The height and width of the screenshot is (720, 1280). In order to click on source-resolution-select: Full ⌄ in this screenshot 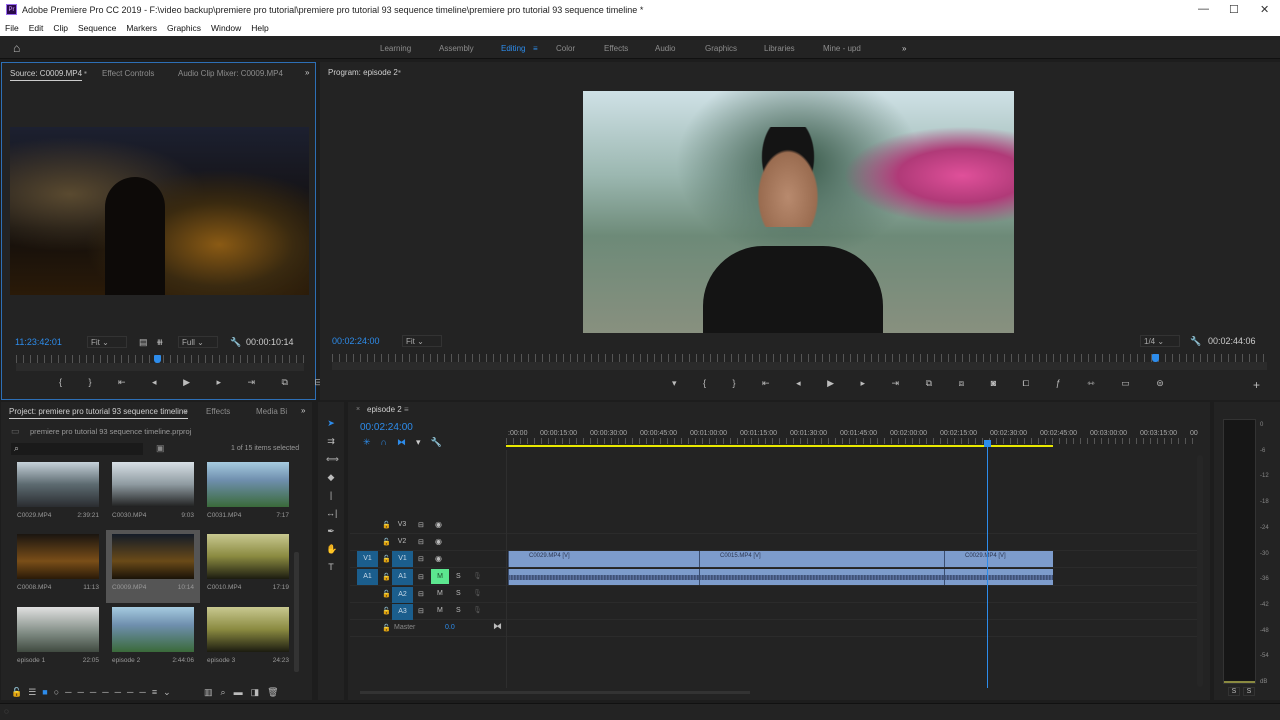, I will do `click(198, 342)`.